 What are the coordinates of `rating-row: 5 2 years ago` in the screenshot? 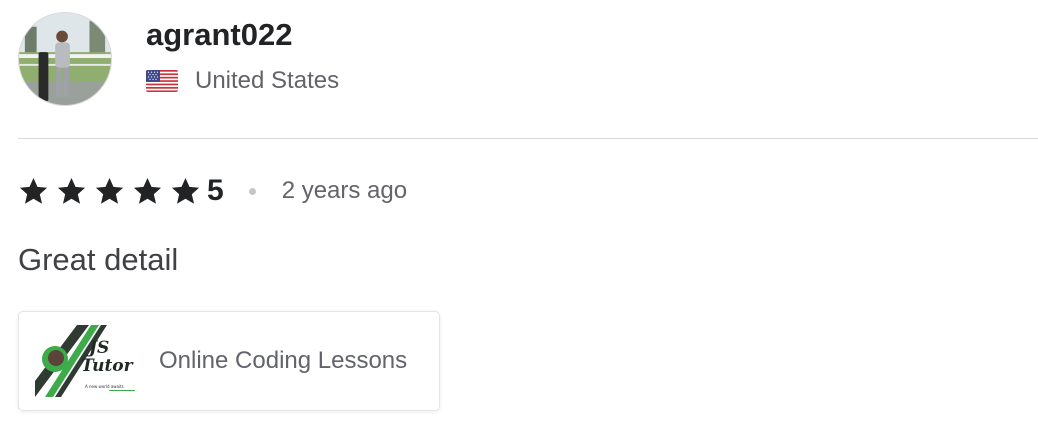 It's located at (212, 191).